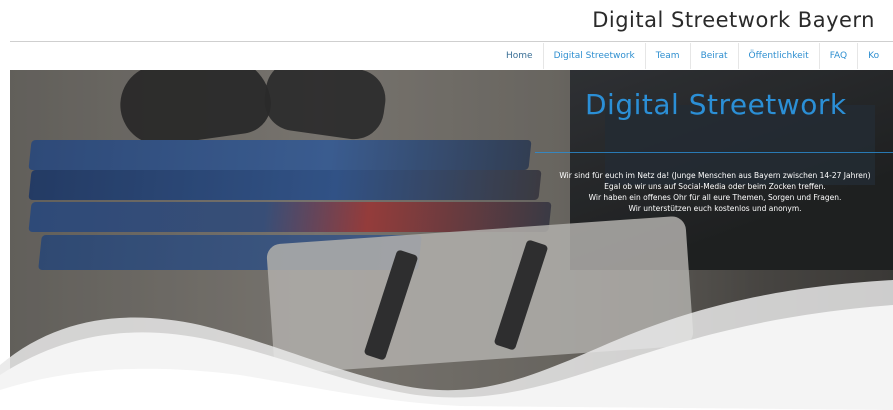 The image size is (893, 410). What do you see at coordinates (713, 56) in the screenshot?
I see `nav-item-beirat: Beirat` at bounding box center [713, 56].